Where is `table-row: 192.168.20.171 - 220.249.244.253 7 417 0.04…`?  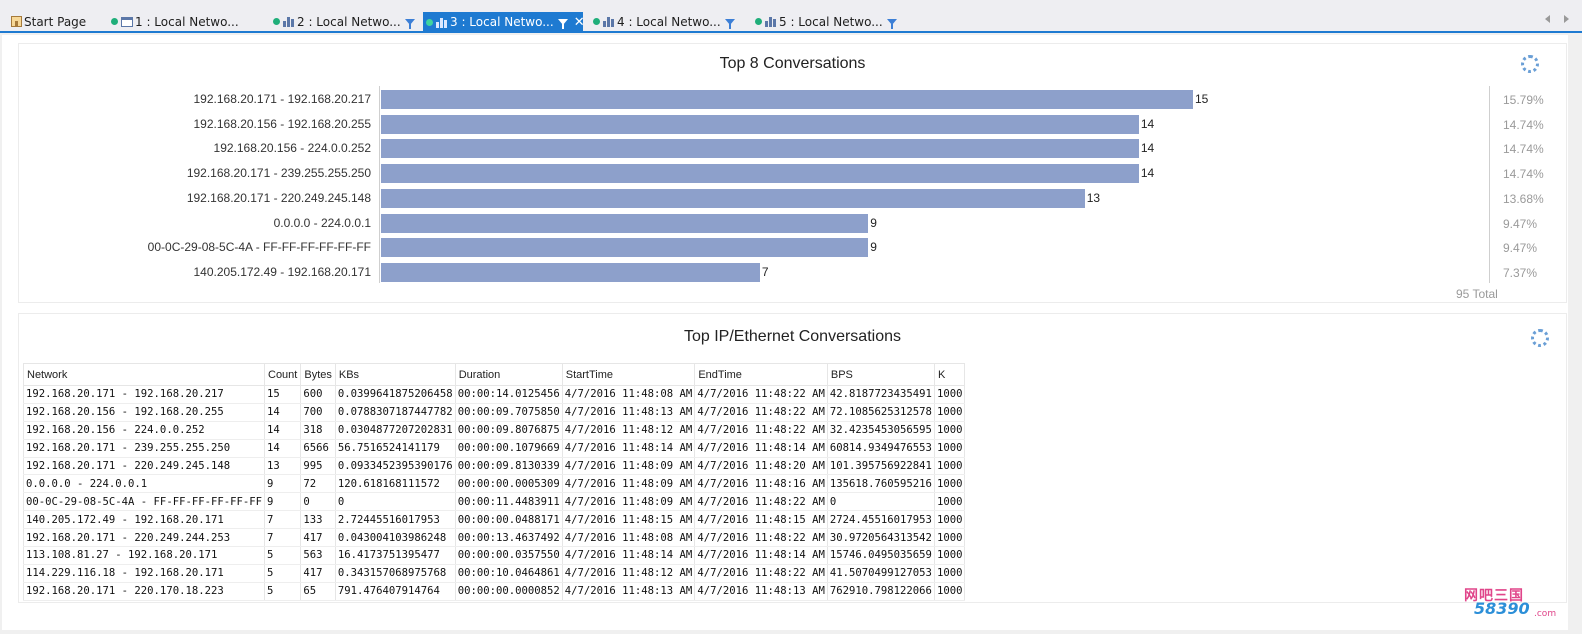
table-row: 192.168.20.171 - 220.249.244.253 7 417 0.04… is located at coordinates (494, 538).